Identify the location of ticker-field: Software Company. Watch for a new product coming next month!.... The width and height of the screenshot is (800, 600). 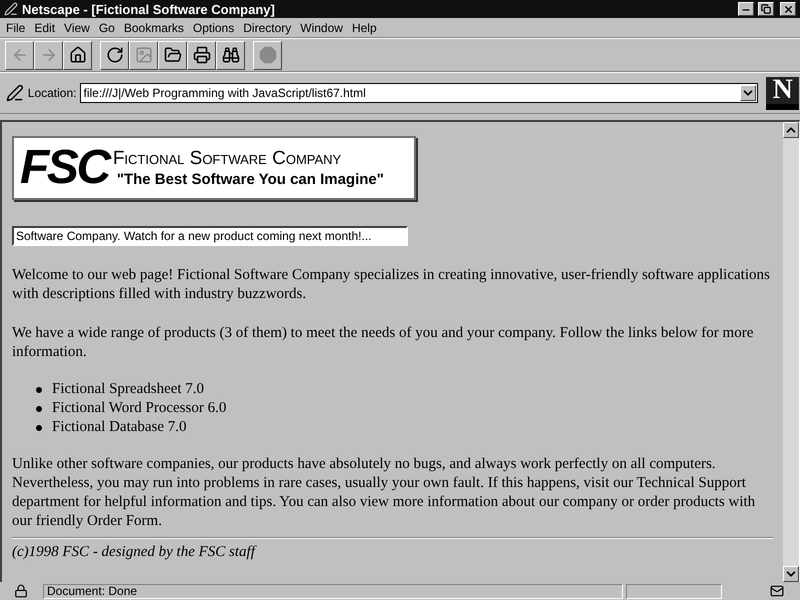
(210, 236).